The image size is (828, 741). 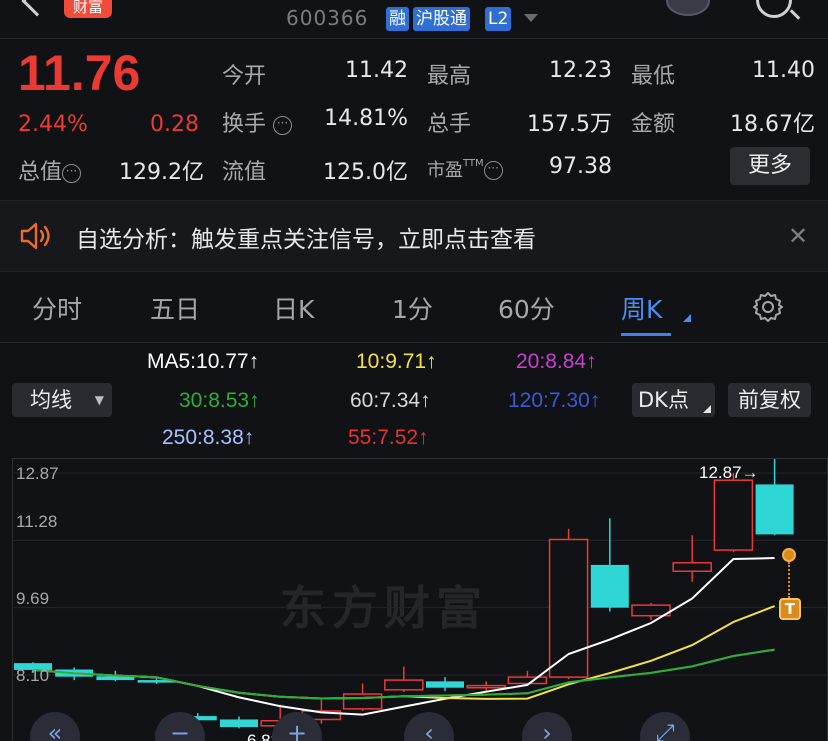 What do you see at coordinates (789, 580) in the screenshot?
I see `marker-connector` at bounding box center [789, 580].